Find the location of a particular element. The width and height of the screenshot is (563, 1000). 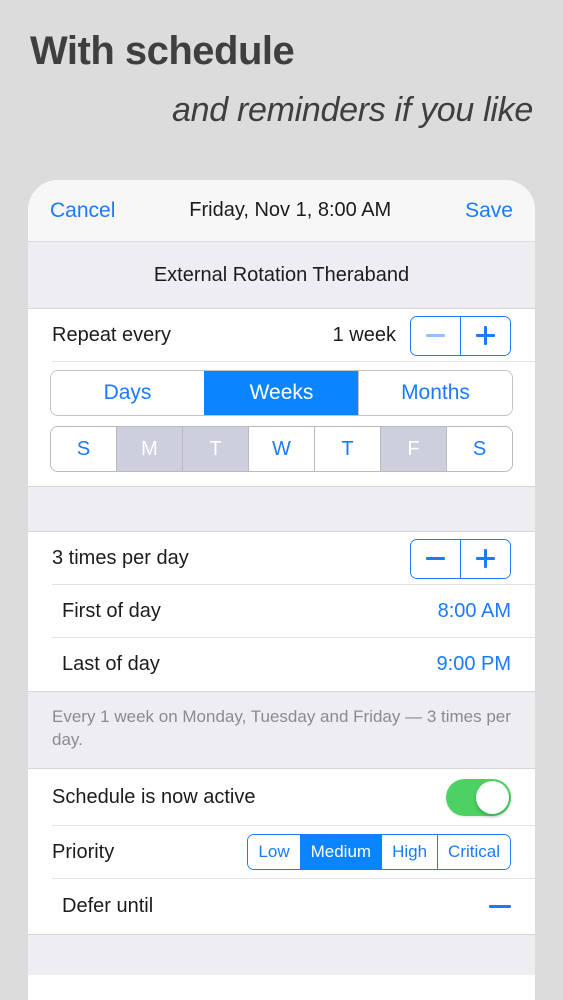

last-of-day-value: 9:00 PM is located at coordinates (474, 664).